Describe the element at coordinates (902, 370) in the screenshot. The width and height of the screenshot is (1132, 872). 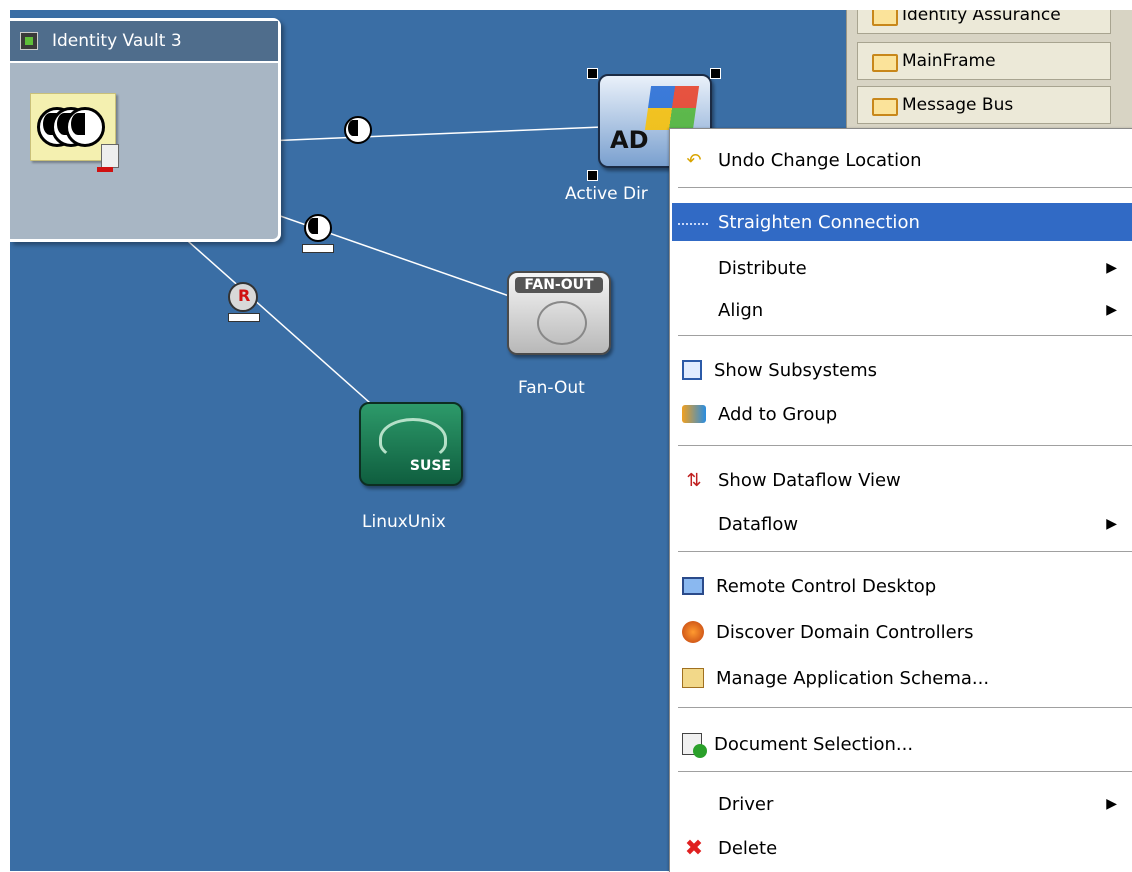
I see `menu-item-show-subsystems: Show Subsystems` at that location.